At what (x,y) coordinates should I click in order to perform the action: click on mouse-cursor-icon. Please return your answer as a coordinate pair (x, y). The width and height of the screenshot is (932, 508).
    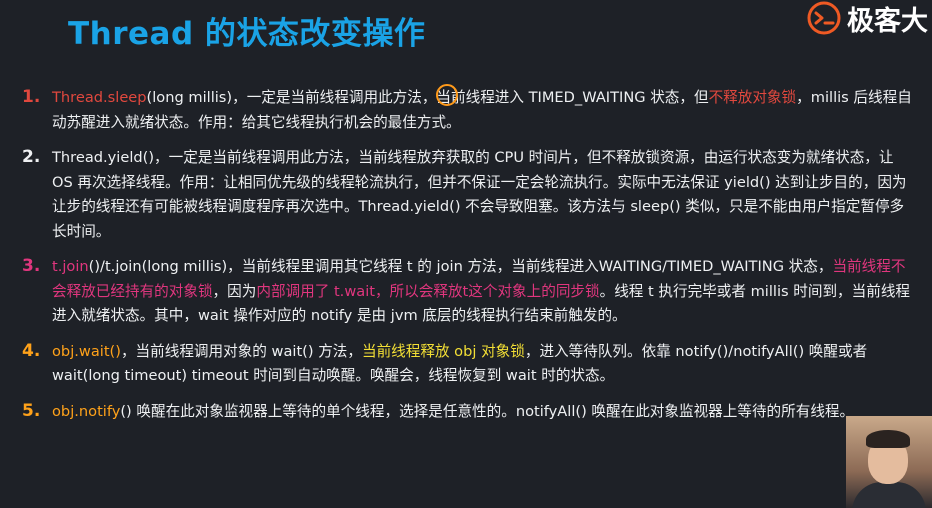
    Looking at the image, I should click on (447, 95).